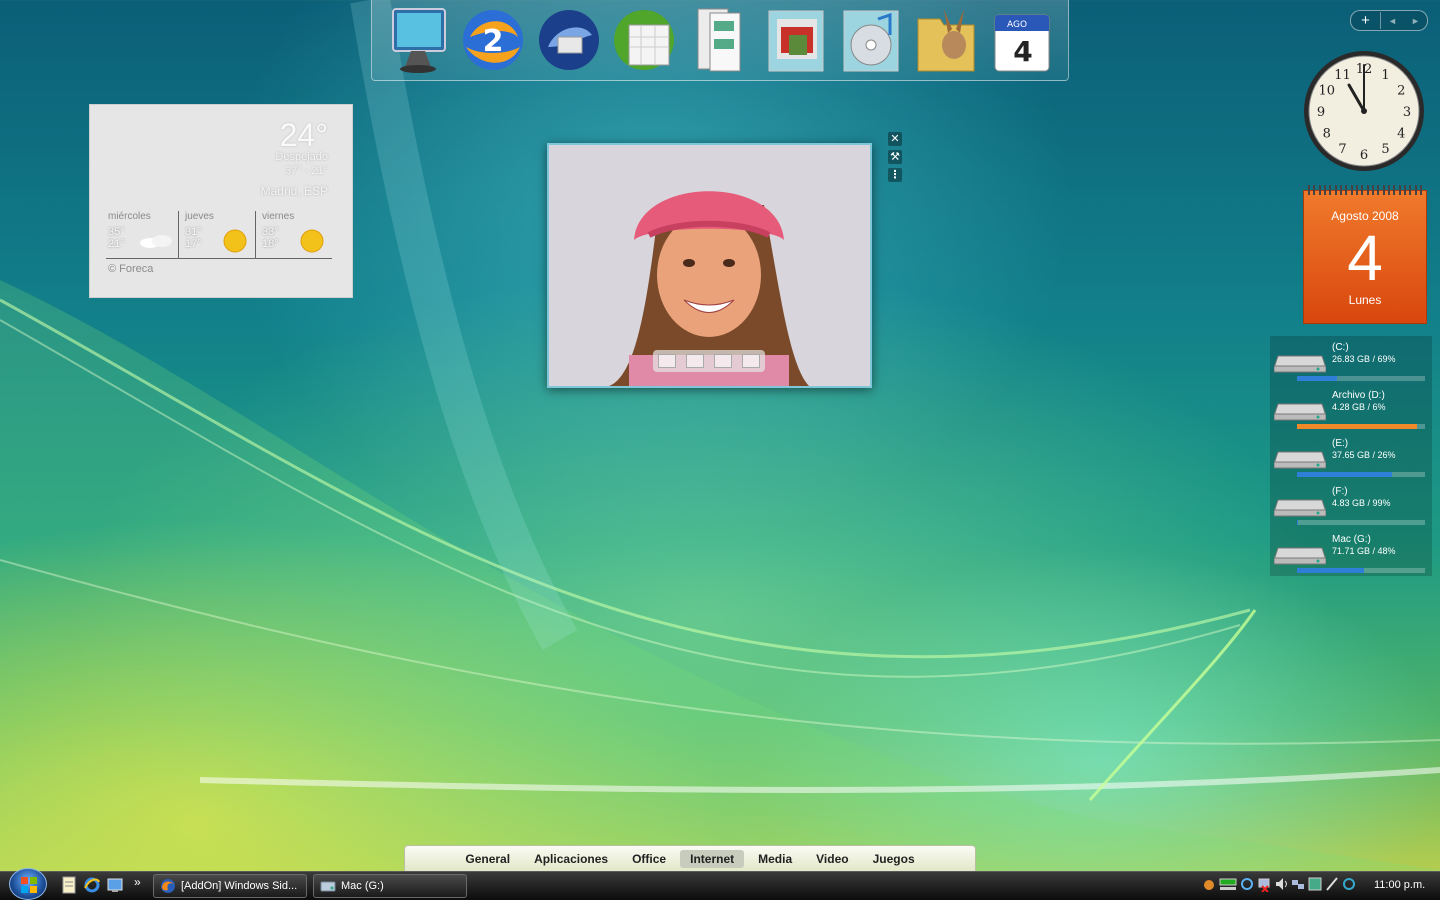  I want to click on device-icon, so click(1315, 884).